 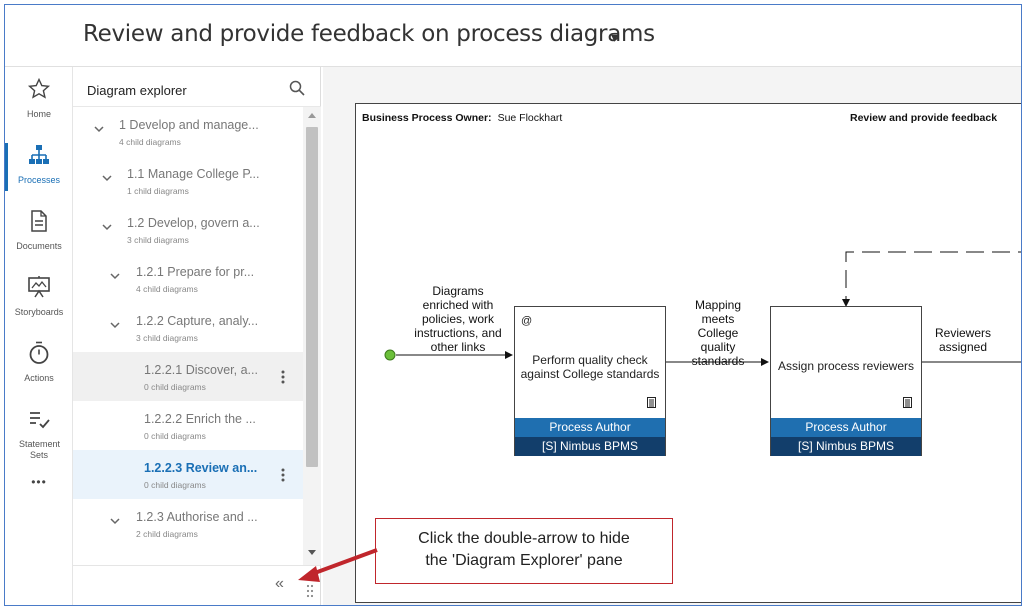 I want to click on output-label-line: Reviewers, so click(x=962, y=333).